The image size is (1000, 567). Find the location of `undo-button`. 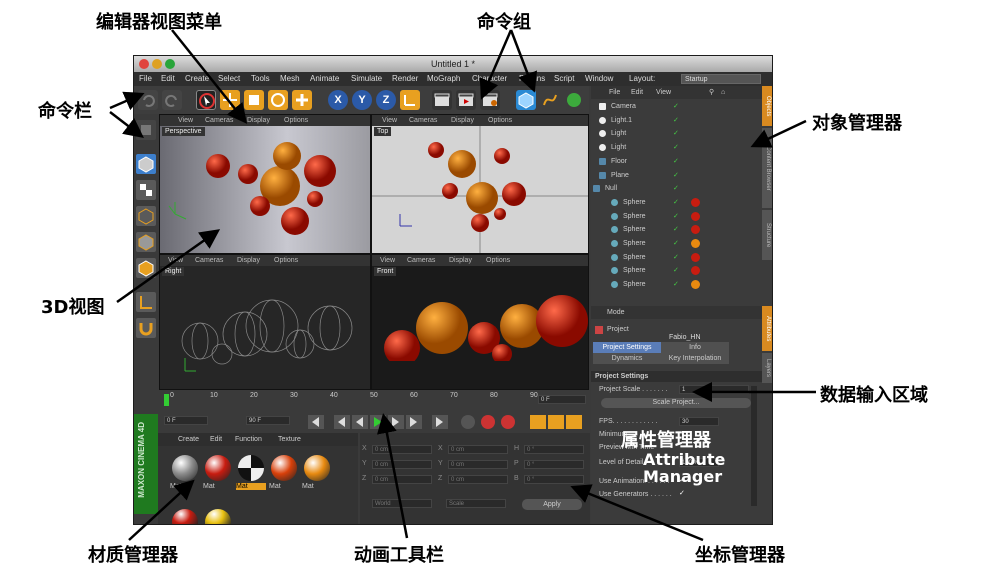

undo-button is located at coordinates (148, 100).